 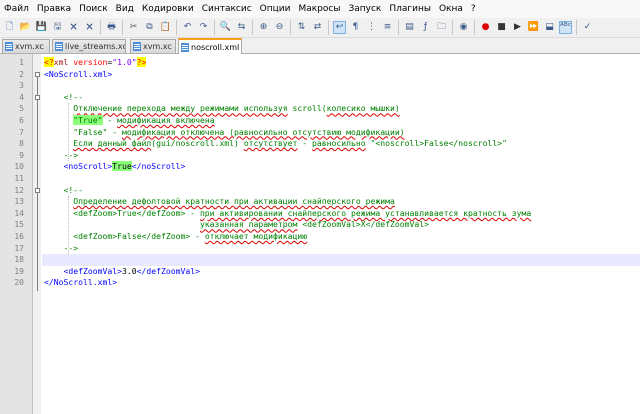 I want to click on record-icon: ●, so click(x=485, y=27).